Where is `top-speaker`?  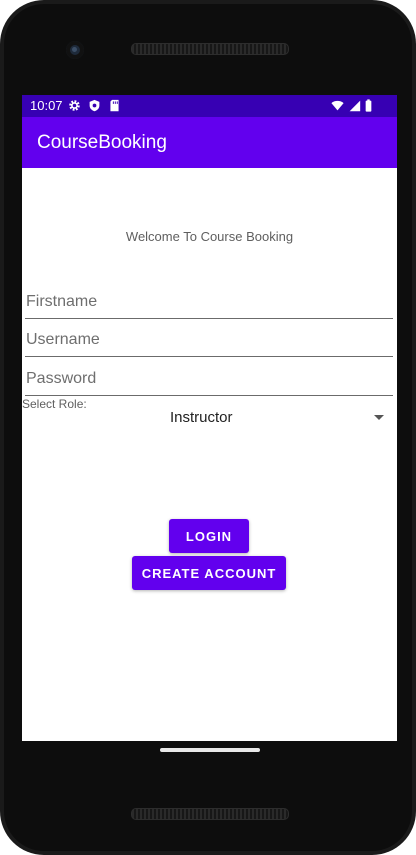
top-speaker is located at coordinates (210, 49).